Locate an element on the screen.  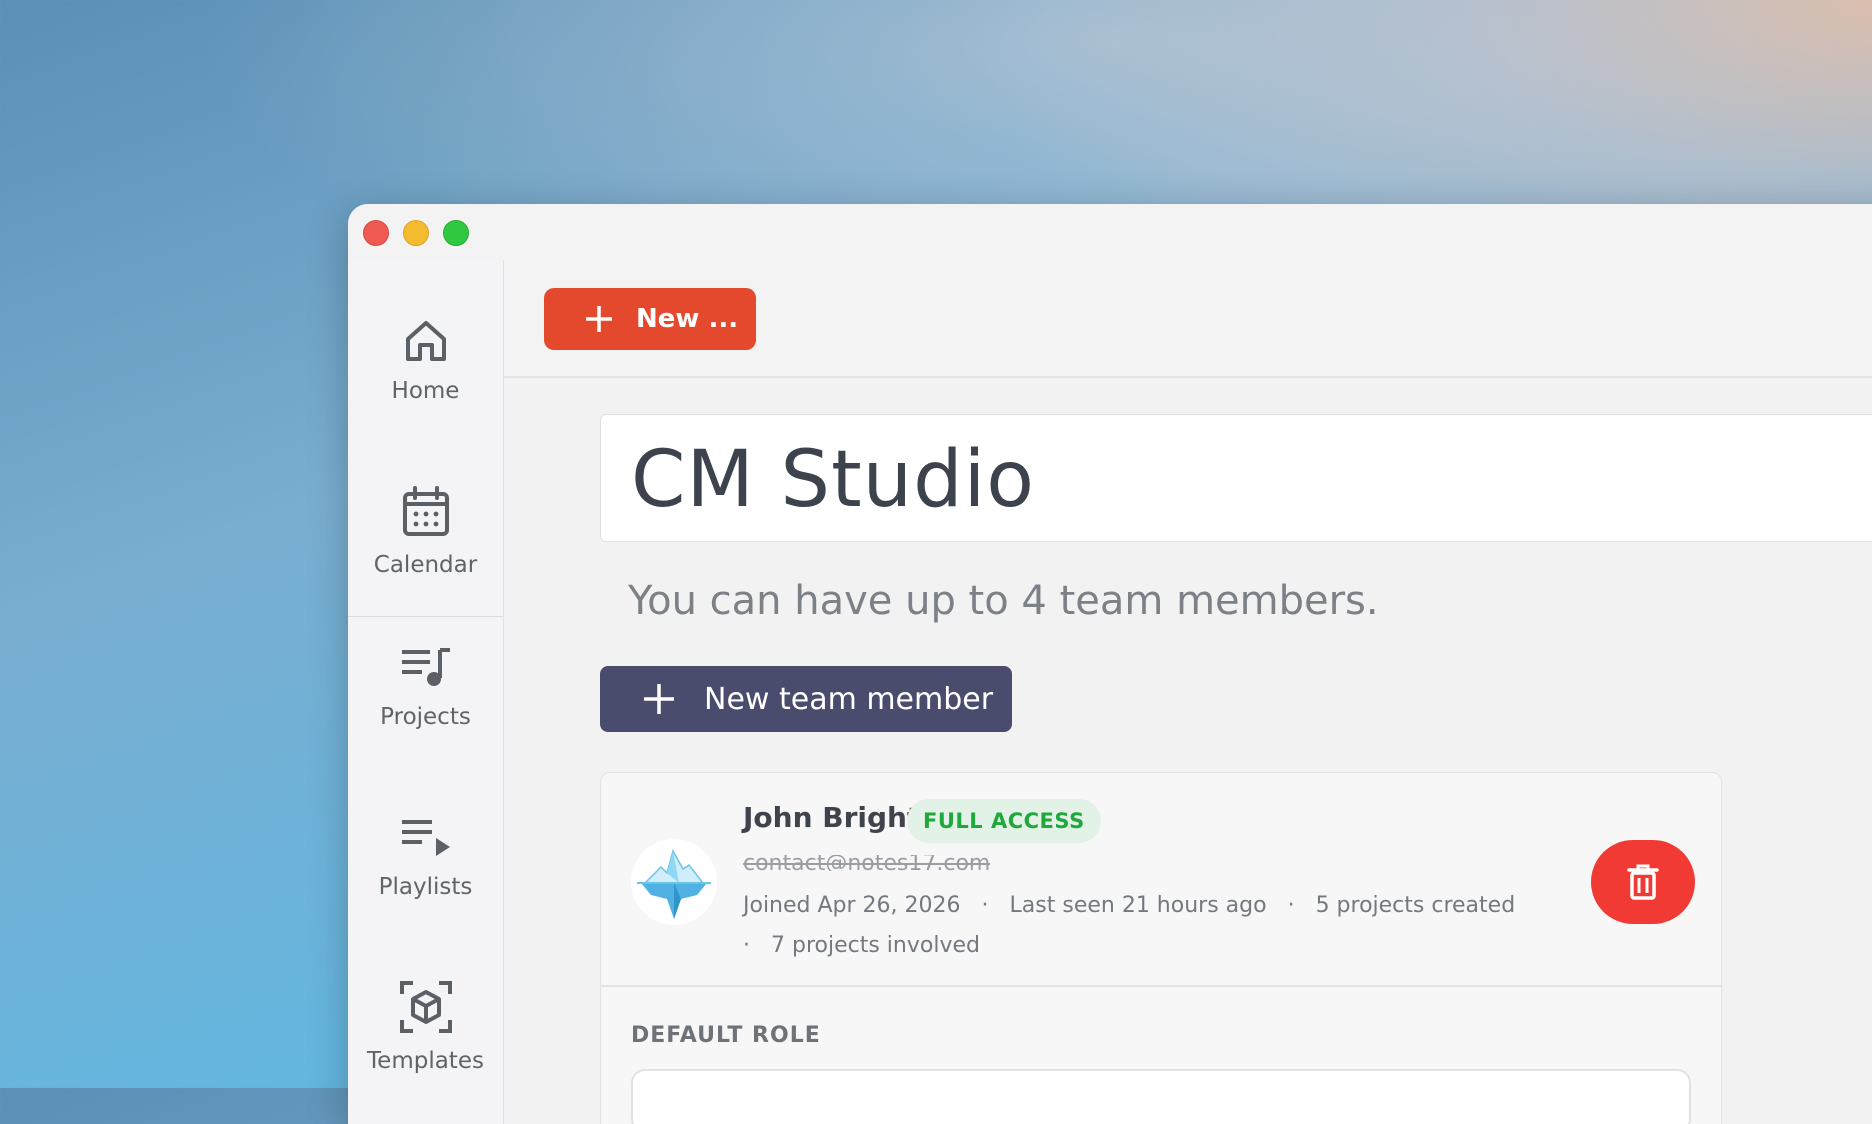
studio-name-field: CM Studio is located at coordinates (1236, 478).